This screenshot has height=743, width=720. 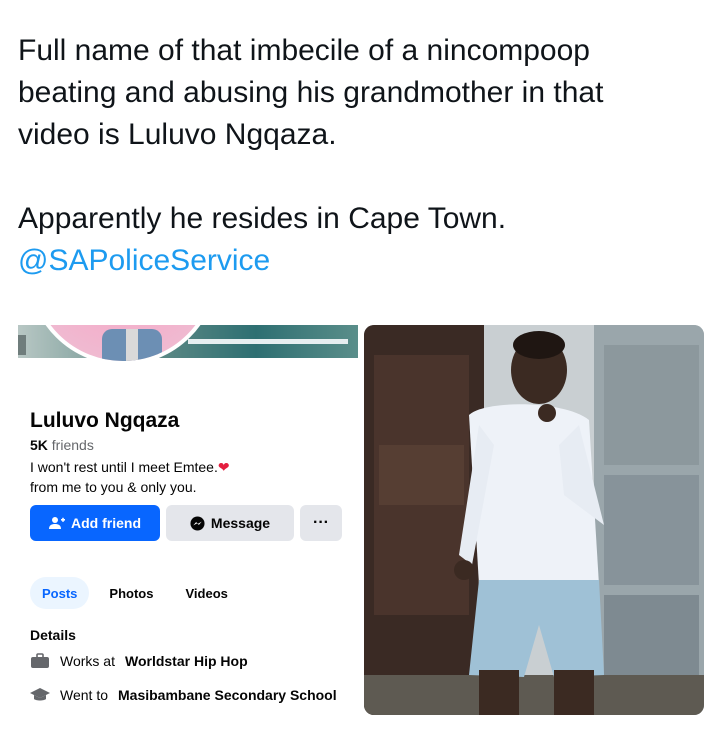 I want to click on school-detail: Went to Masibambane Secondary School, so click(x=183, y=695).